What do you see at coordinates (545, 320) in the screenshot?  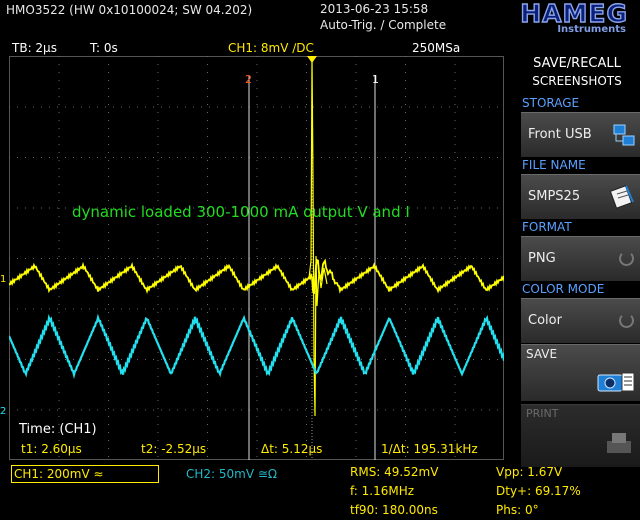 I see `colormode-value: Color` at bounding box center [545, 320].